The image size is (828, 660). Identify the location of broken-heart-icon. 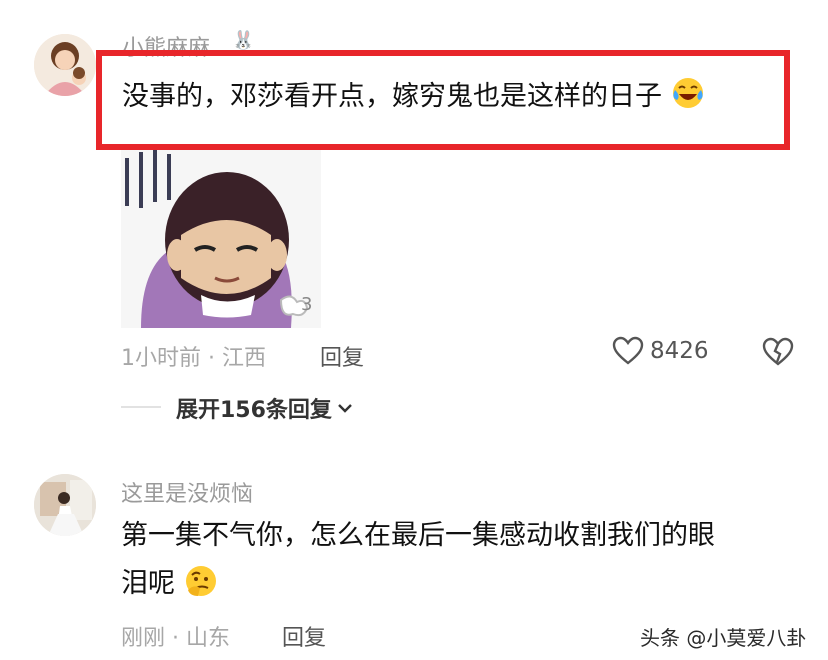
(778, 351).